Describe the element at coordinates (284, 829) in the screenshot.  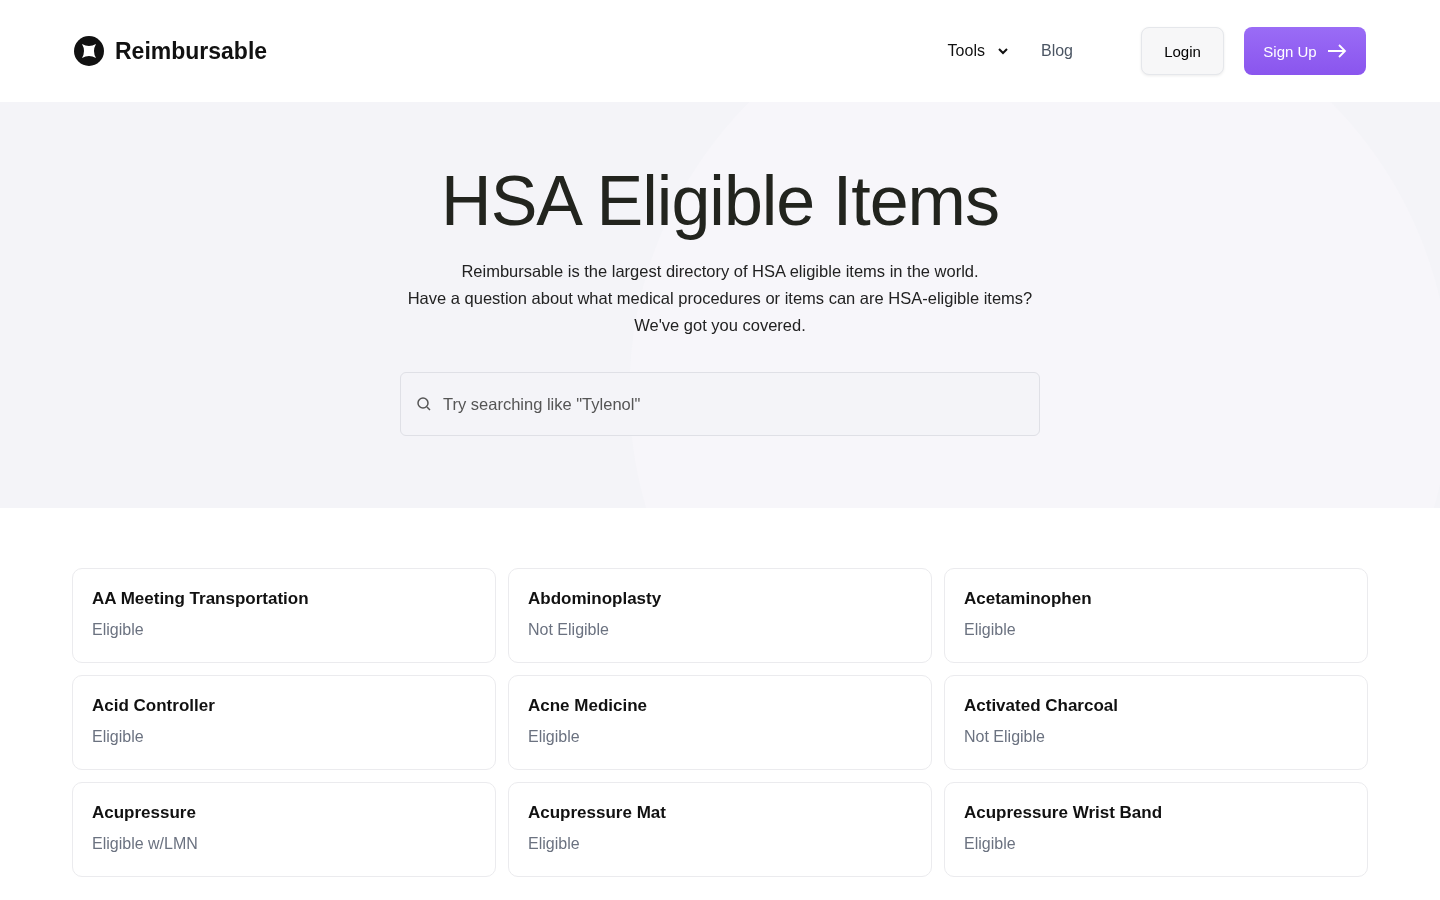
I see `item-card: Acupressure Eligible w/LMN` at that location.